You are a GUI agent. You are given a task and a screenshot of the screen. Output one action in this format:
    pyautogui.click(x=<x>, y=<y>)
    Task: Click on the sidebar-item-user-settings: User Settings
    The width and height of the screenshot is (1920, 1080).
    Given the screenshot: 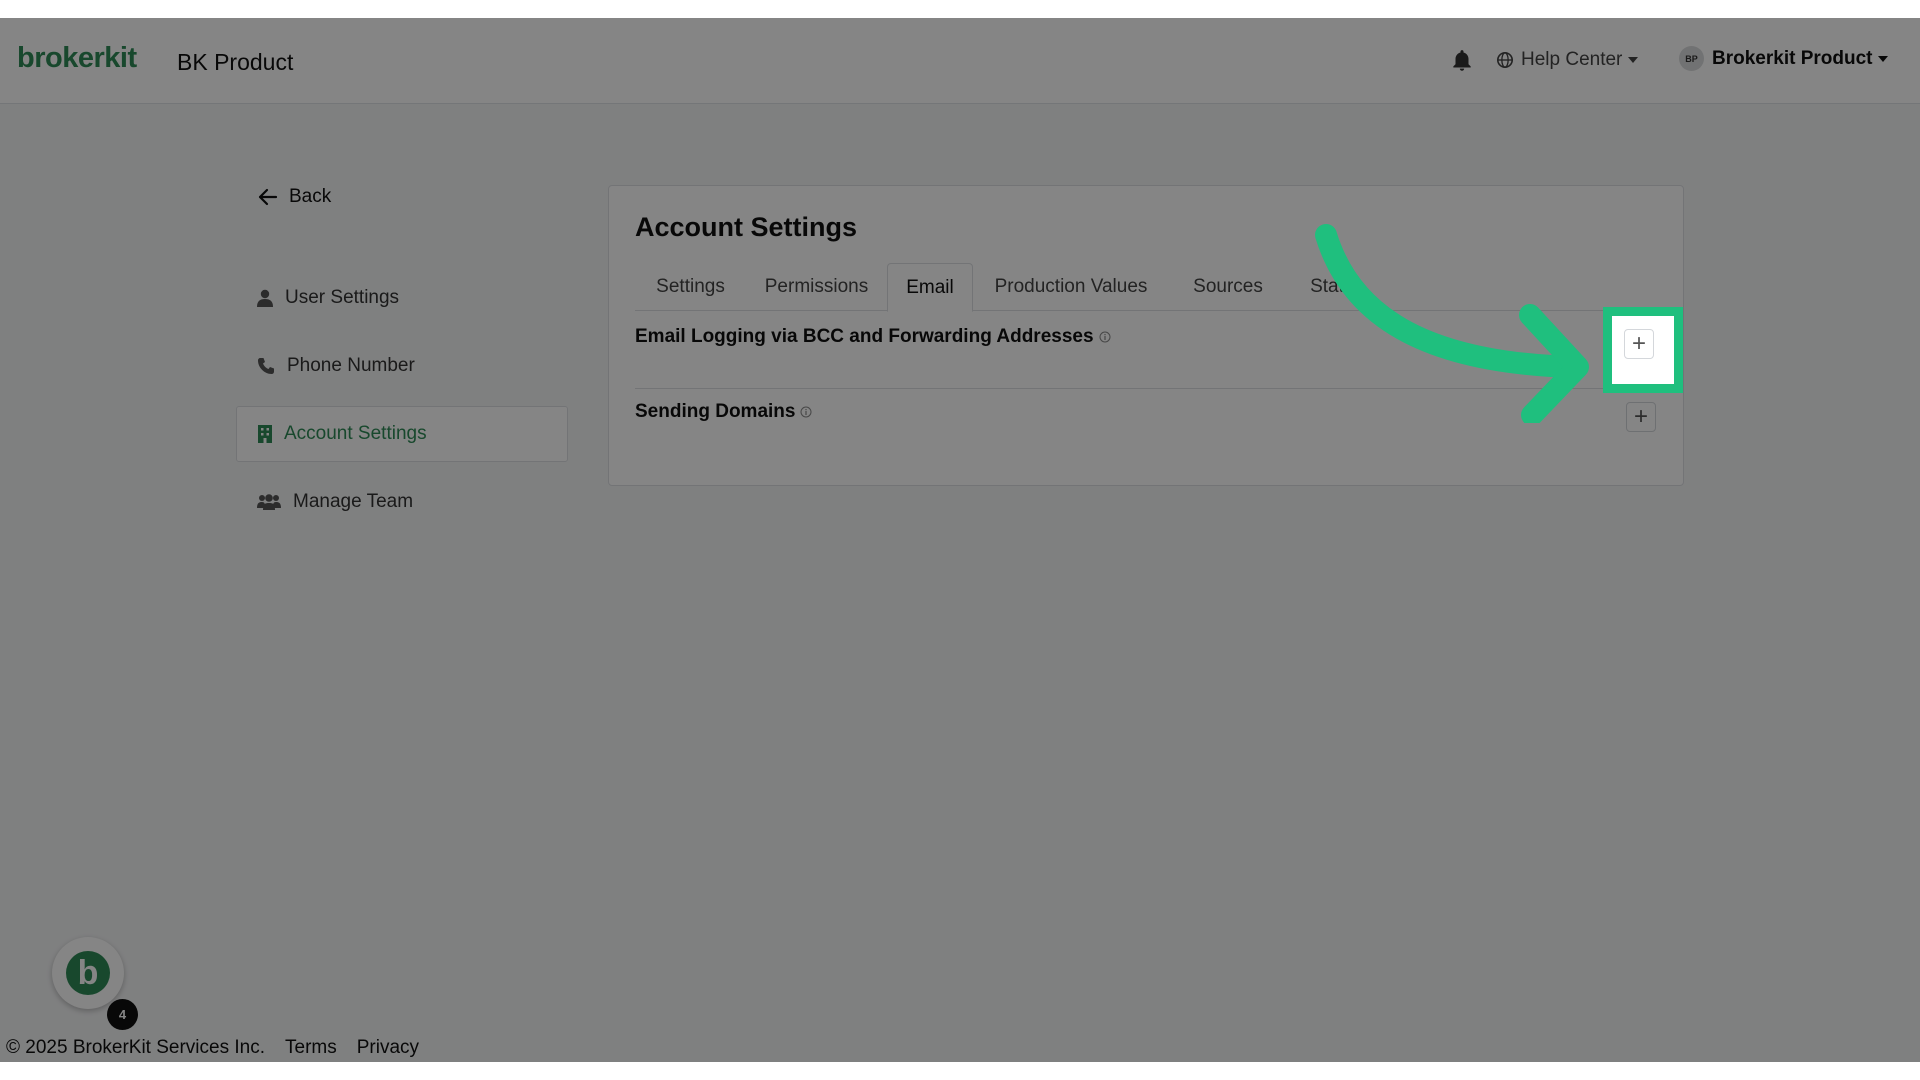 What is the action you would take?
    pyautogui.click(x=402, y=298)
    